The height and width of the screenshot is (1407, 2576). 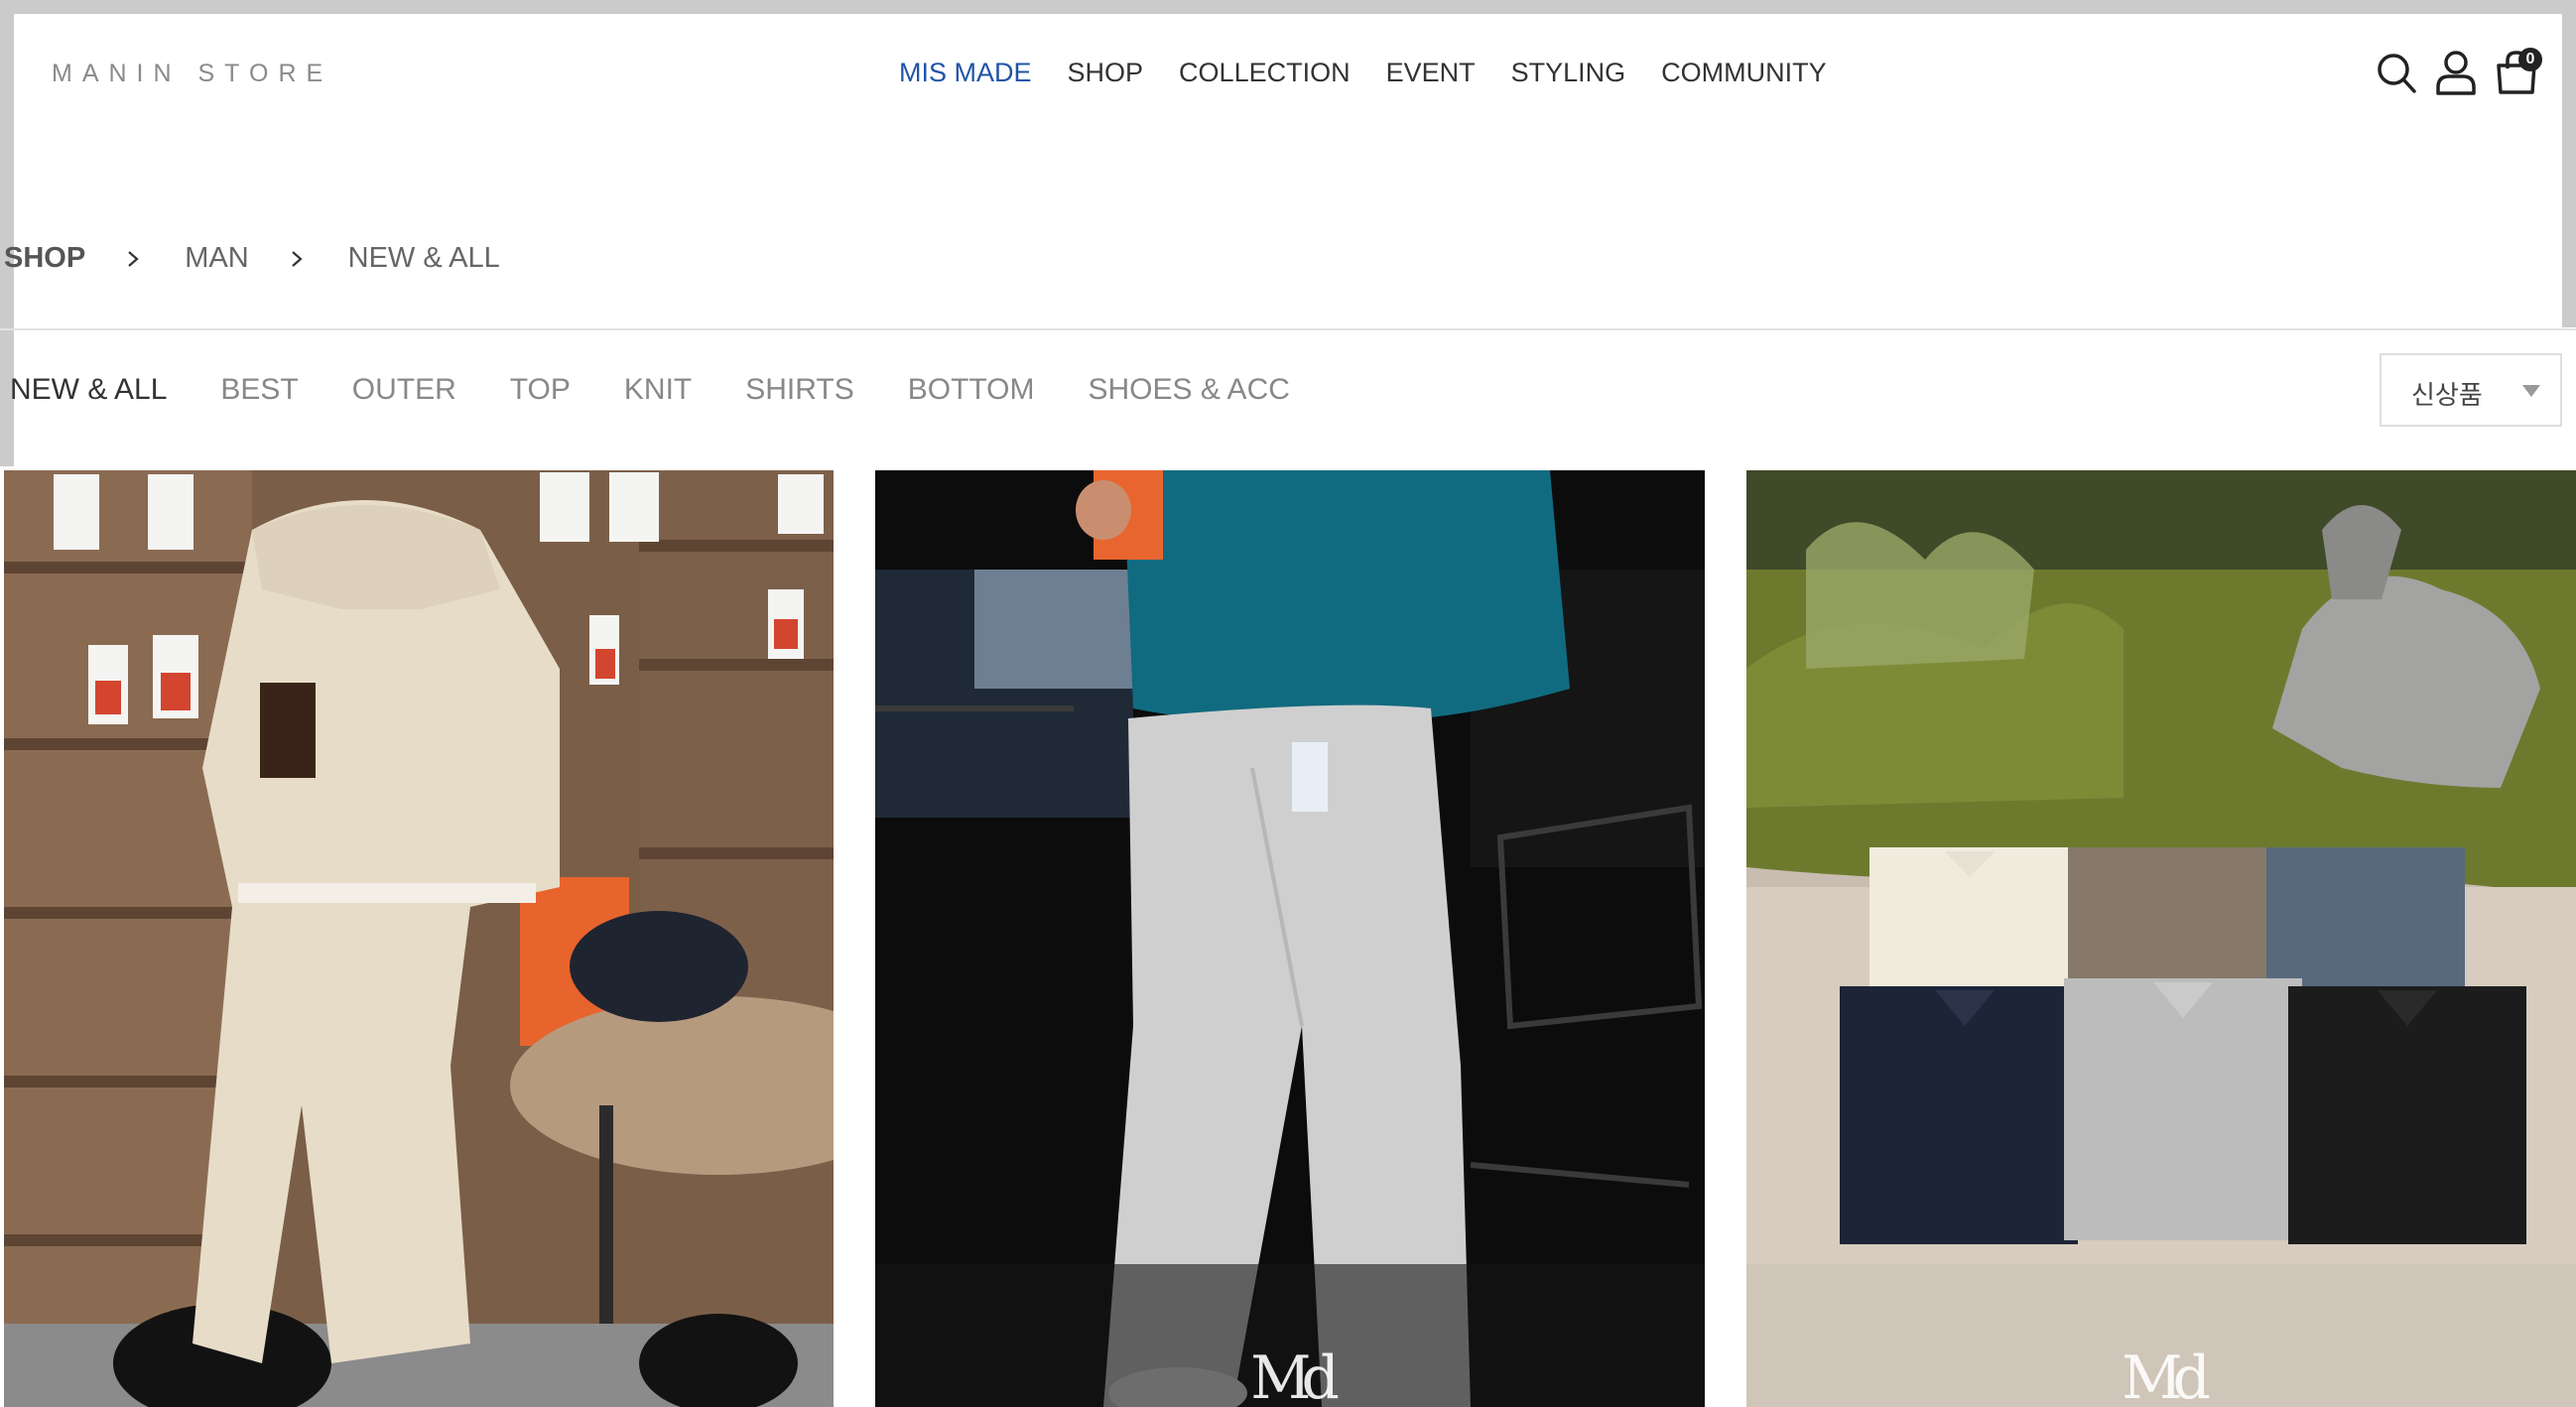 What do you see at coordinates (2569, 163) in the screenshot?
I see `window-frame-right` at bounding box center [2569, 163].